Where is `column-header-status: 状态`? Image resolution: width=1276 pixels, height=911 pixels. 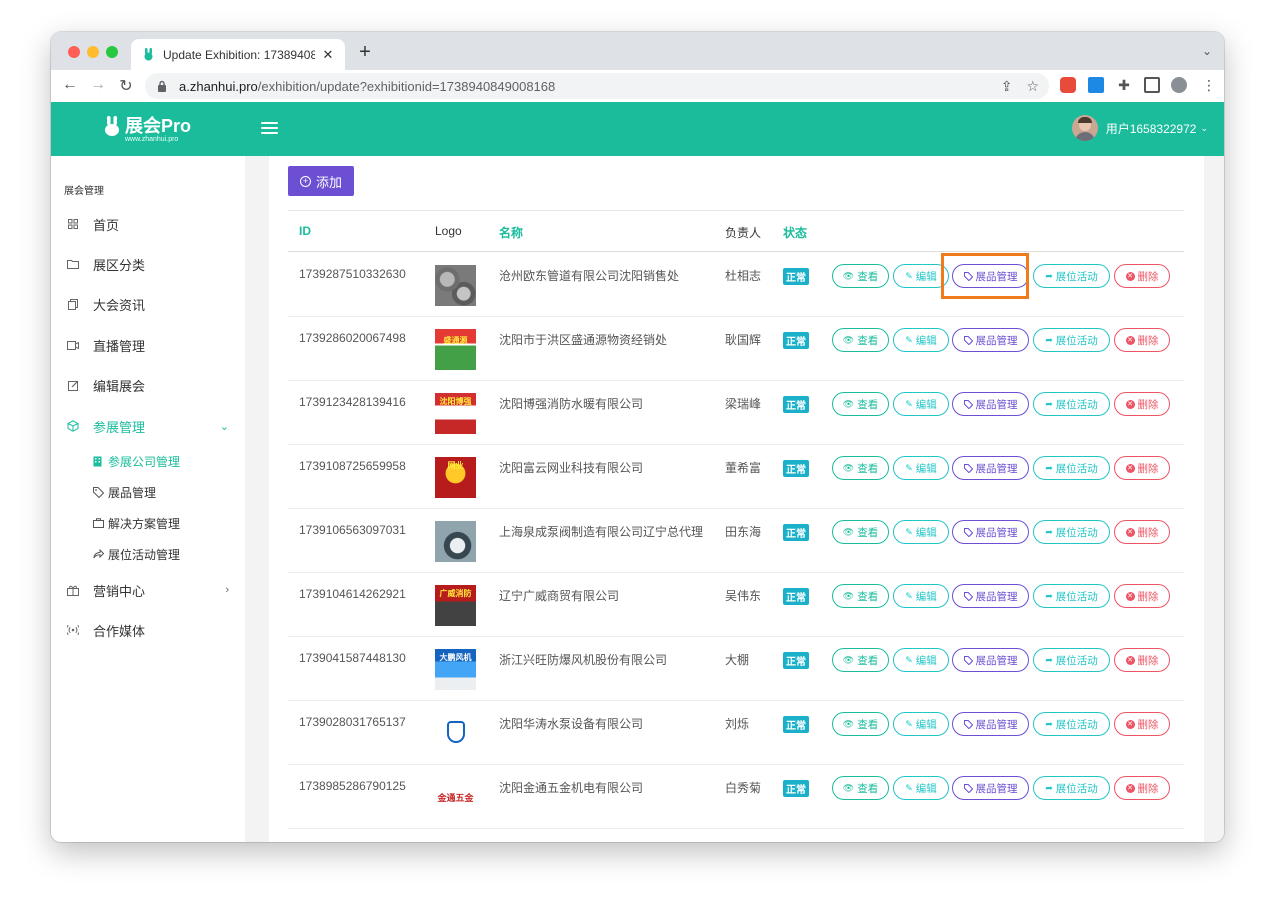 column-header-status: 状态 is located at coordinates (795, 232).